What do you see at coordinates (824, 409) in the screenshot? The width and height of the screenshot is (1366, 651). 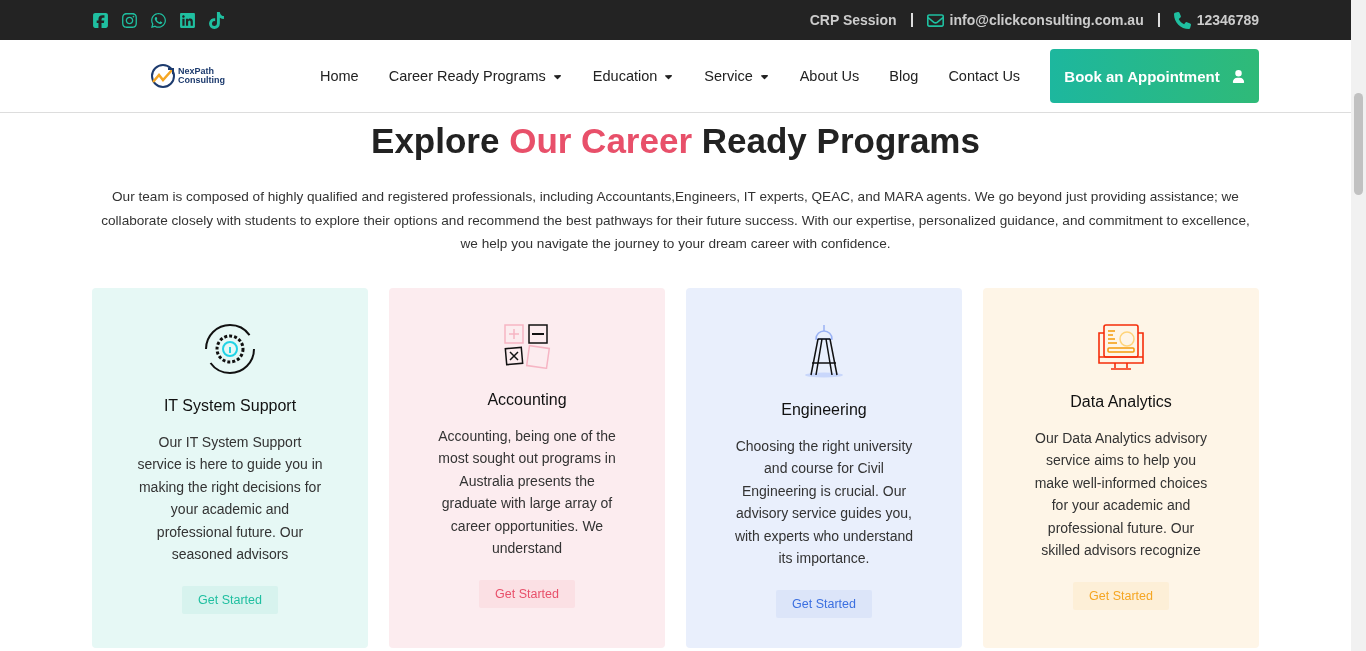 I see `card-title: Engineering` at bounding box center [824, 409].